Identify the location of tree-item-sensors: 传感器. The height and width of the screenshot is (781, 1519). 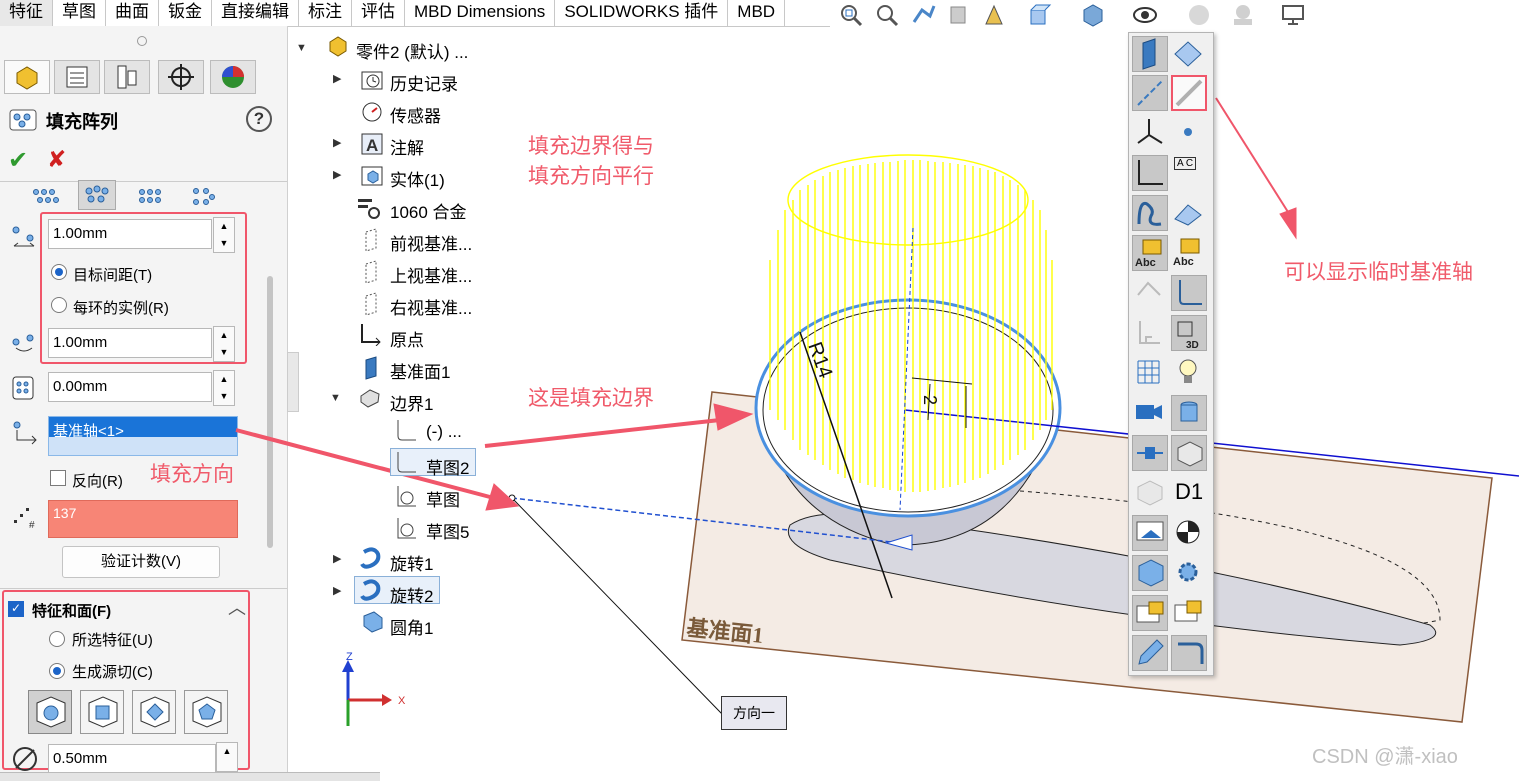
(415, 114).